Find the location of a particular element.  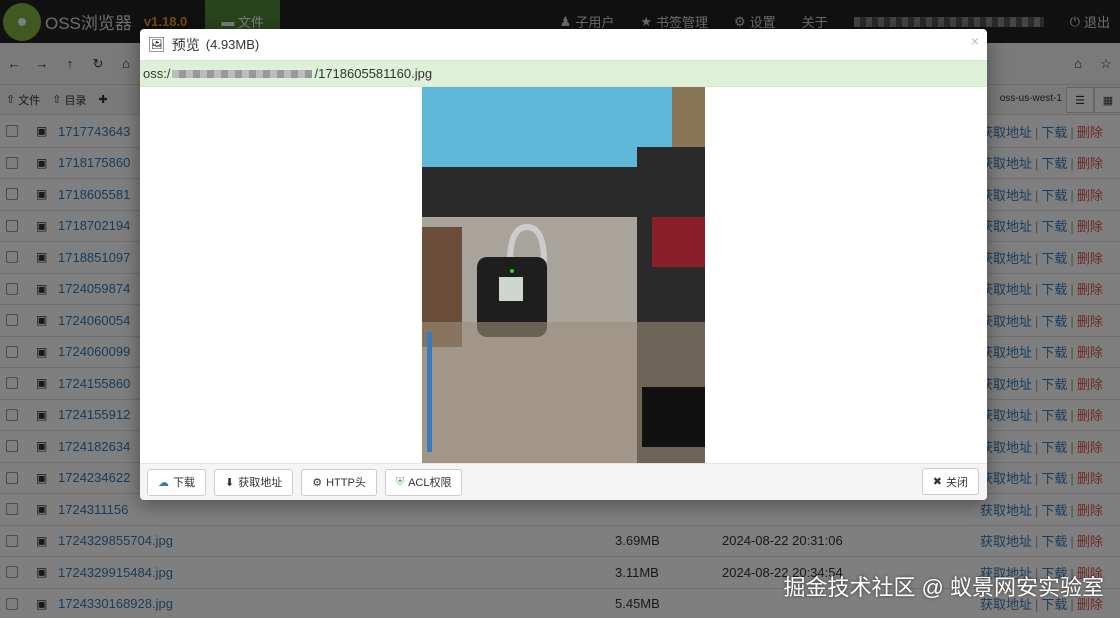

cloud-download-icon: ☁ is located at coordinates (163, 482).